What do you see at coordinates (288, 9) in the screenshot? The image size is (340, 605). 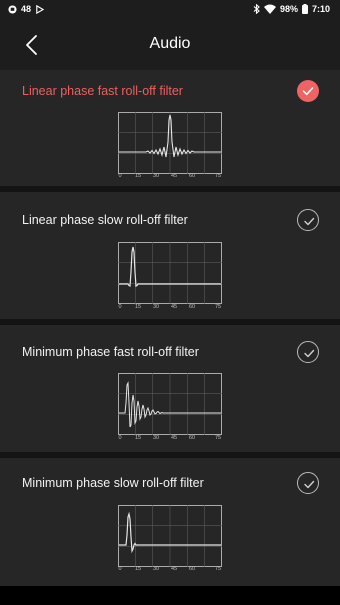 I see `battery-level: 98%` at bounding box center [288, 9].